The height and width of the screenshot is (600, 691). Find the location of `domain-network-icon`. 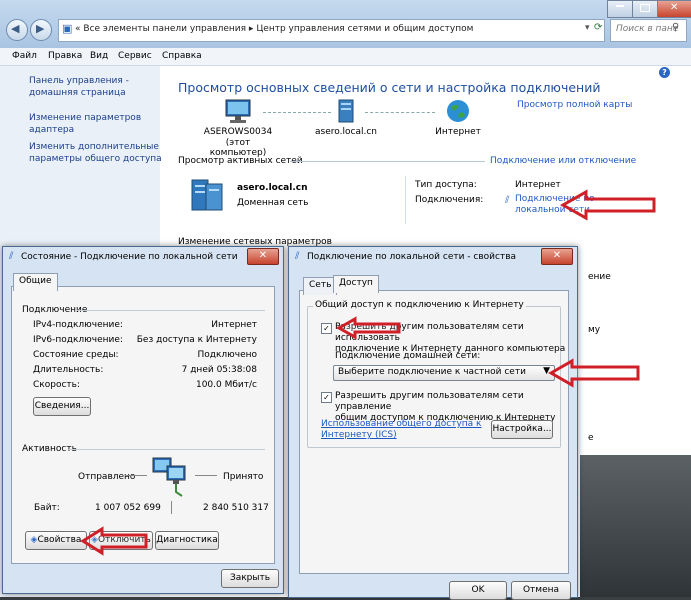

domain-network-icon is located at coordinates (207, 195).